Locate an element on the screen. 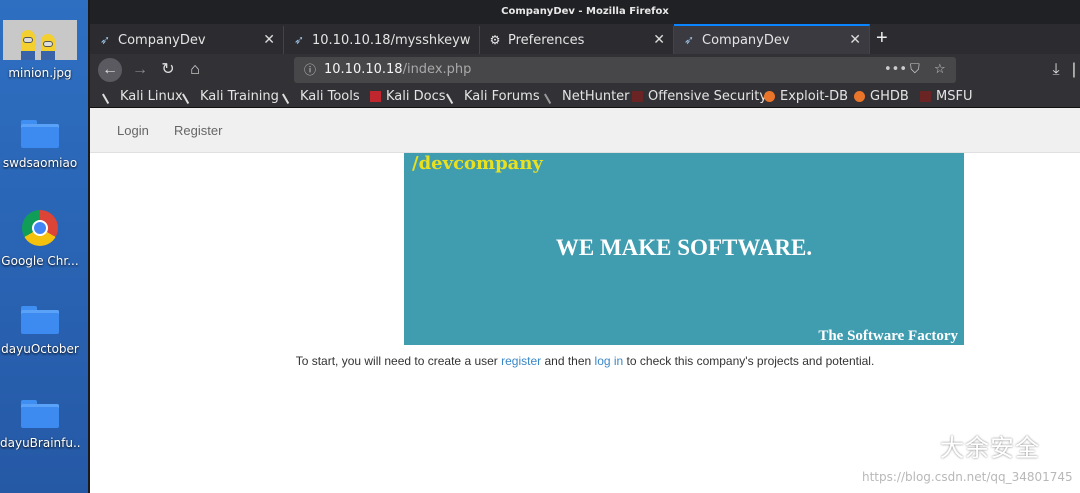  gear-icon: ⚙ is located at coordinates (495, 40).